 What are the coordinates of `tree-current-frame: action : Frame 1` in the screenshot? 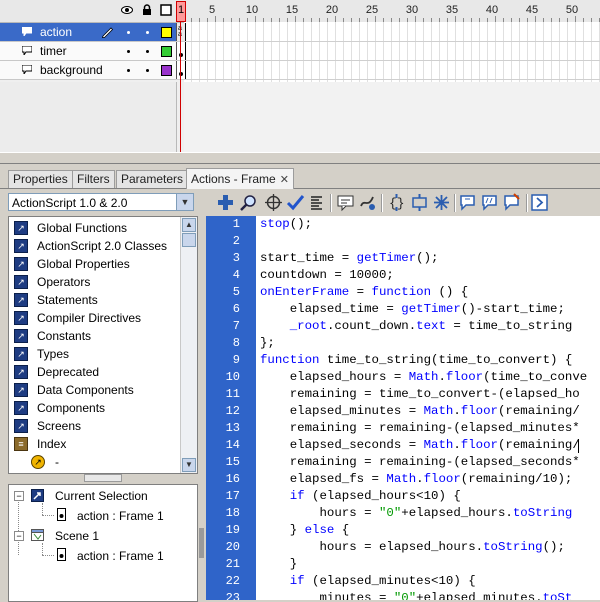 It's located at (120, 516).